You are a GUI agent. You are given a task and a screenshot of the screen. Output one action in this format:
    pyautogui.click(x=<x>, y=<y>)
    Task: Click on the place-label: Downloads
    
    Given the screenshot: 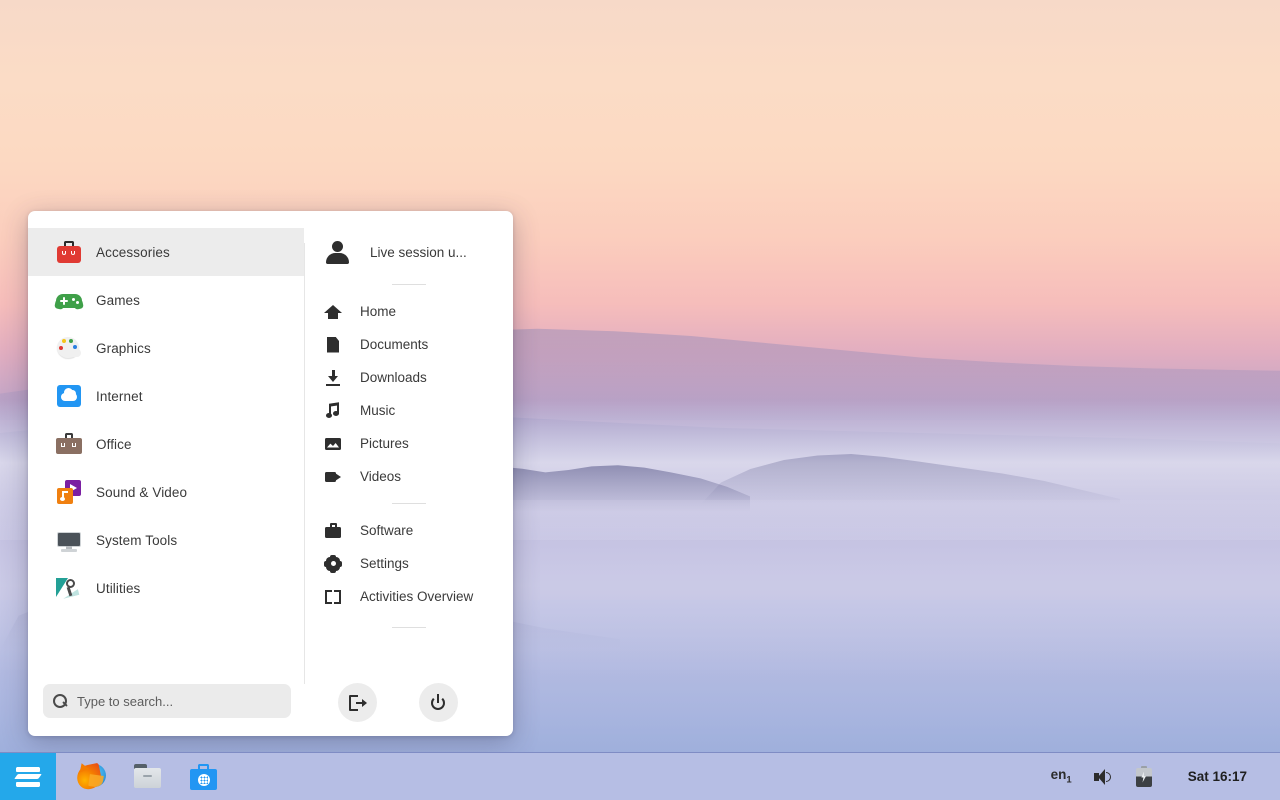 What is the action you would take?
    pyautogui.click(x=393, y=377)
    